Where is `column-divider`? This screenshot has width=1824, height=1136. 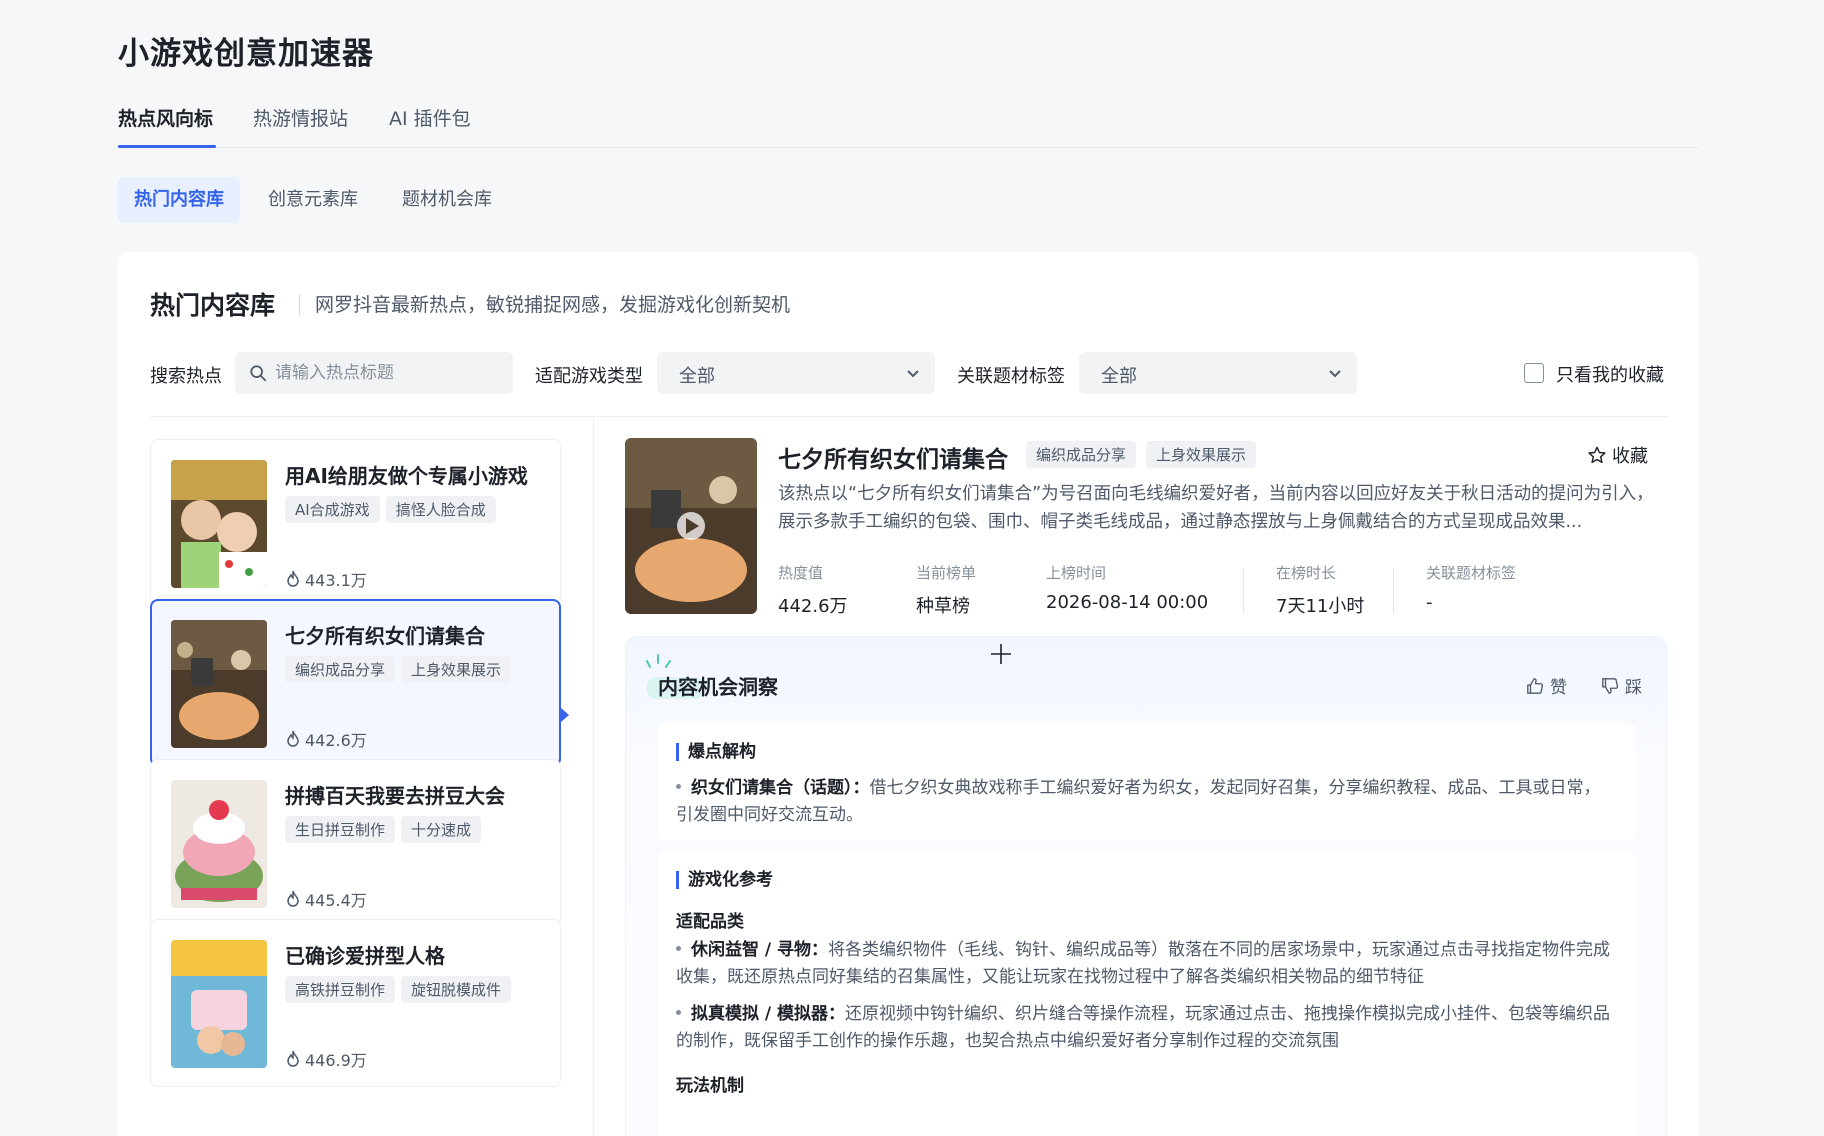
column-divider is located at coordinates (593, 776).